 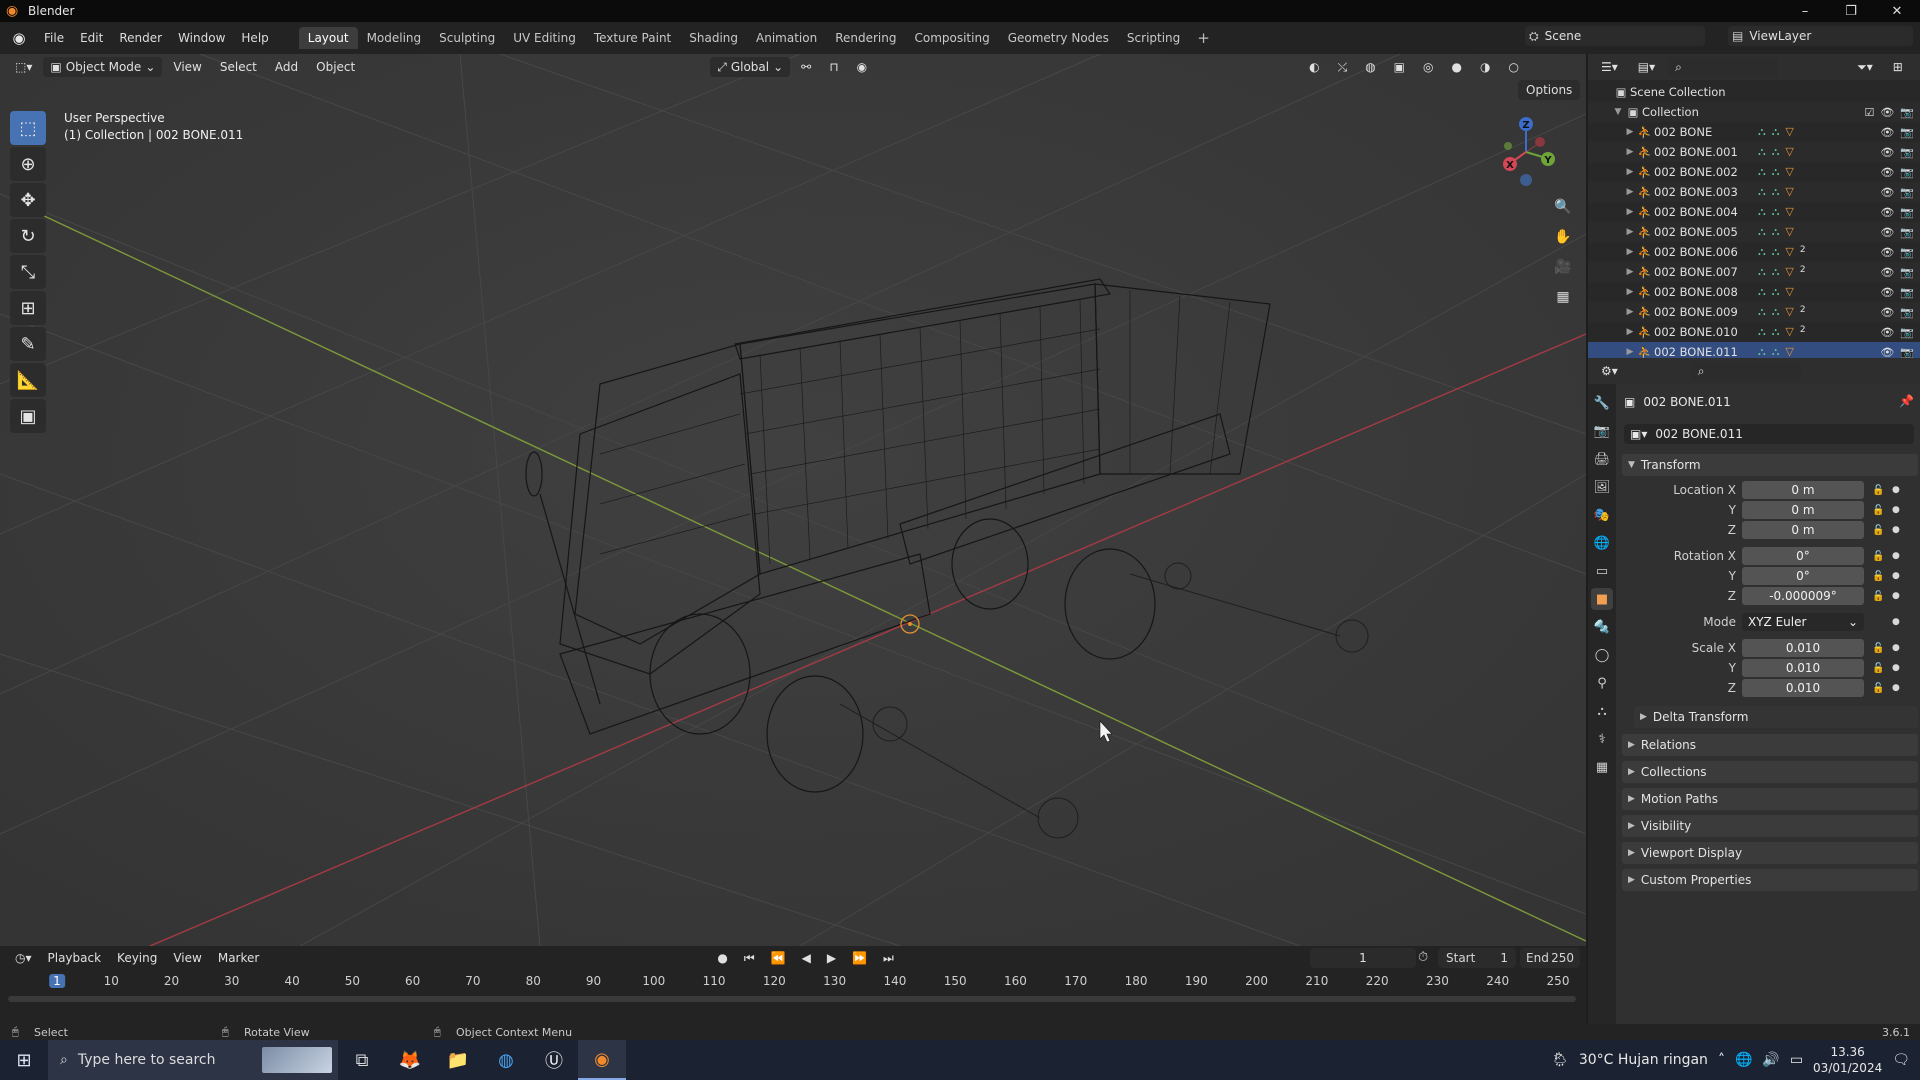 I want to click on jump-end-icon: ⏭, so click(x=888, y=958).